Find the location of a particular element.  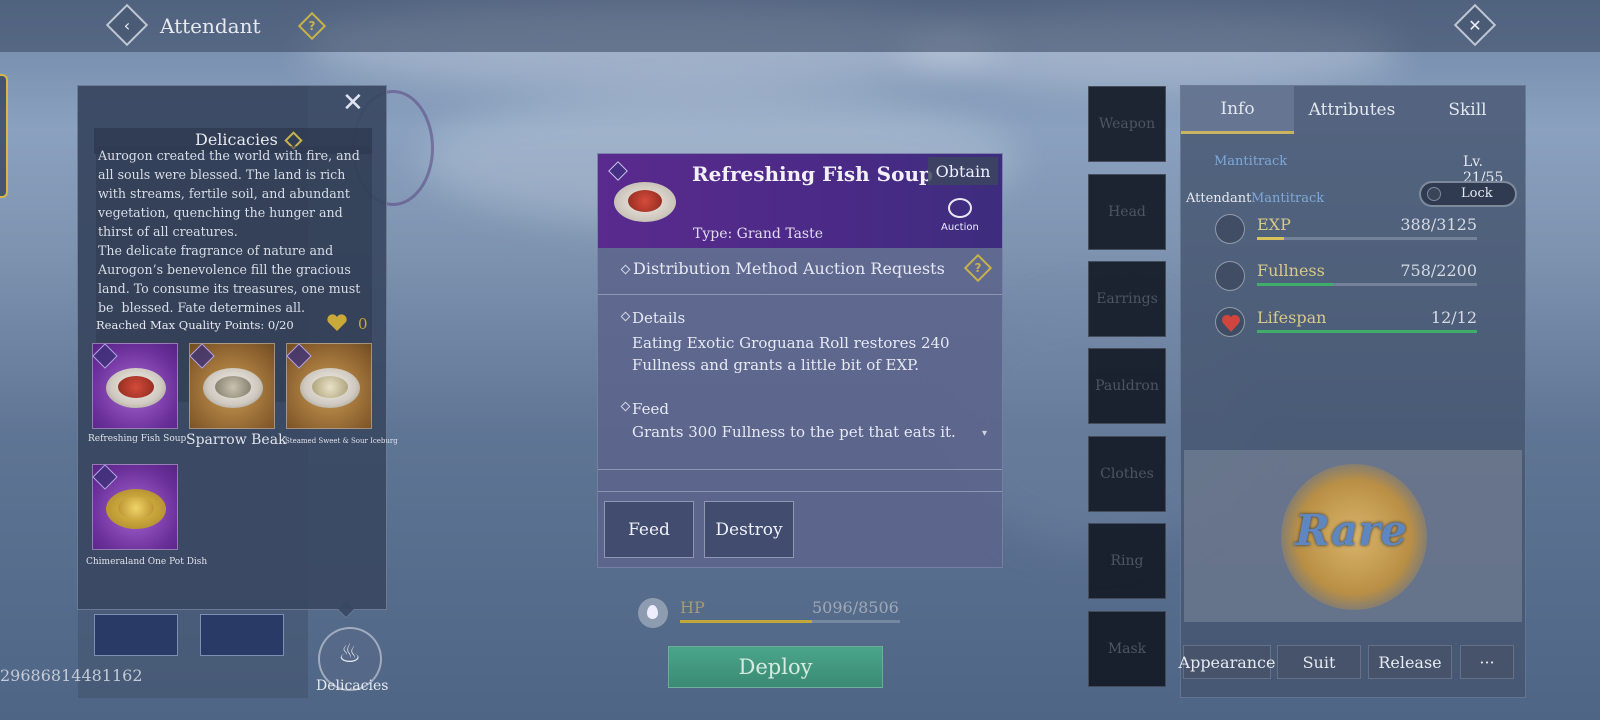

attendant-label: Attendant is located at coordinates (1219, 198).